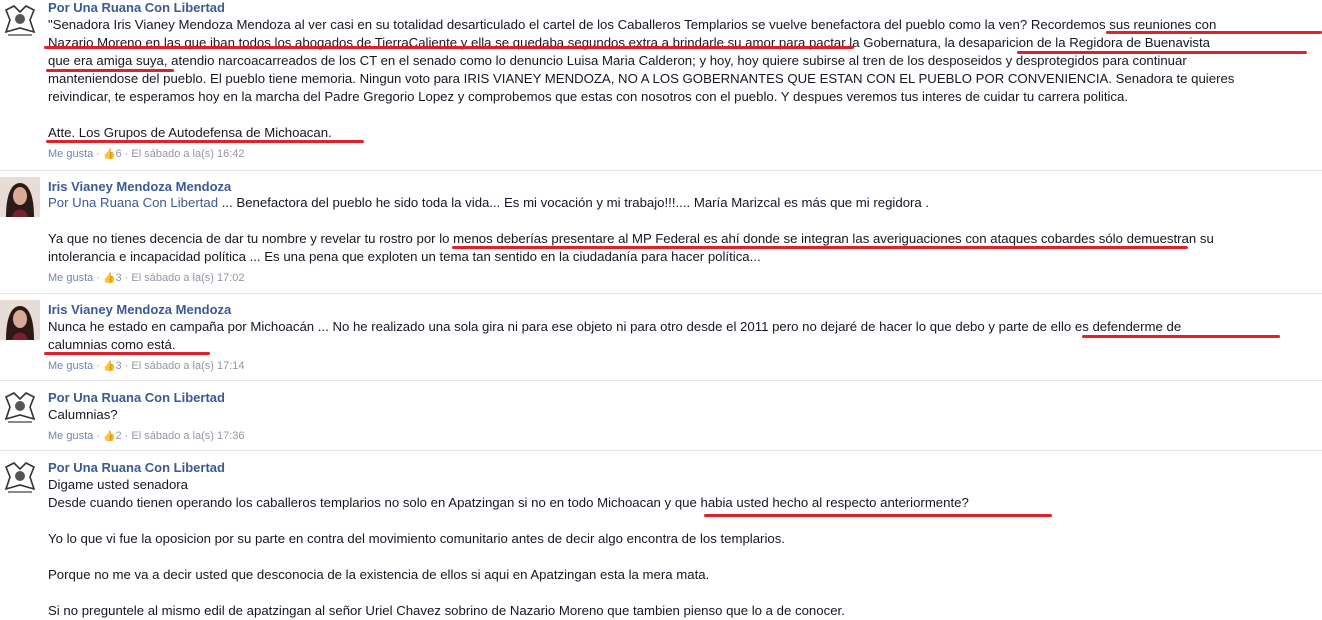  Describe the element at coordinates (187, 436) in the screenshot. I see `timestamp: El sábado a la(s) 17:36` at that location.